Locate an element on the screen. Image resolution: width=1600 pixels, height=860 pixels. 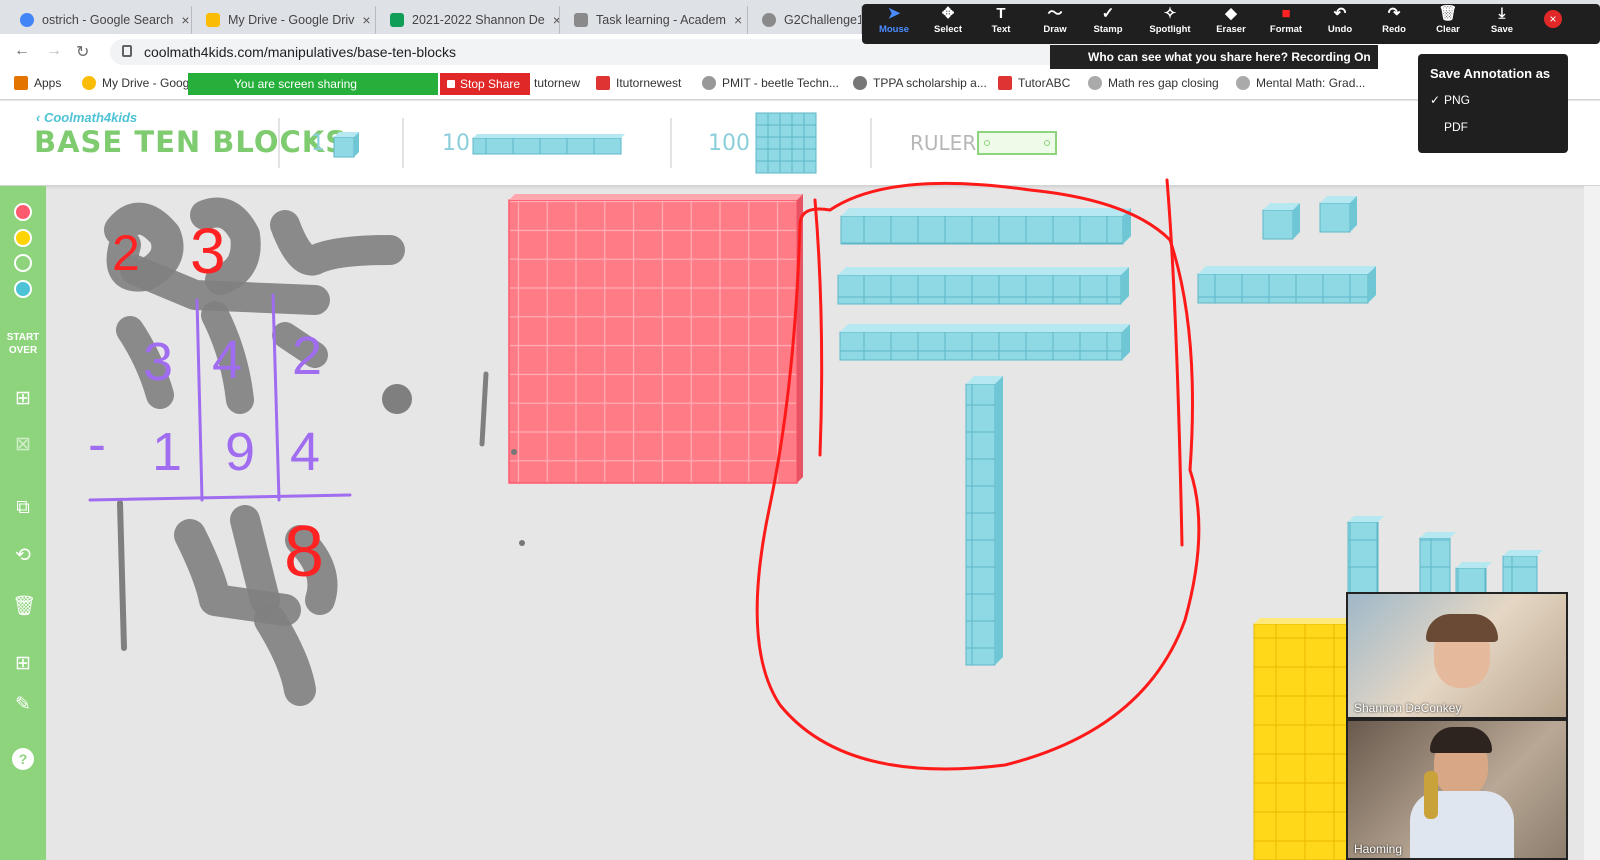
hundred-flat-icon is located at coordinates (786, 143).